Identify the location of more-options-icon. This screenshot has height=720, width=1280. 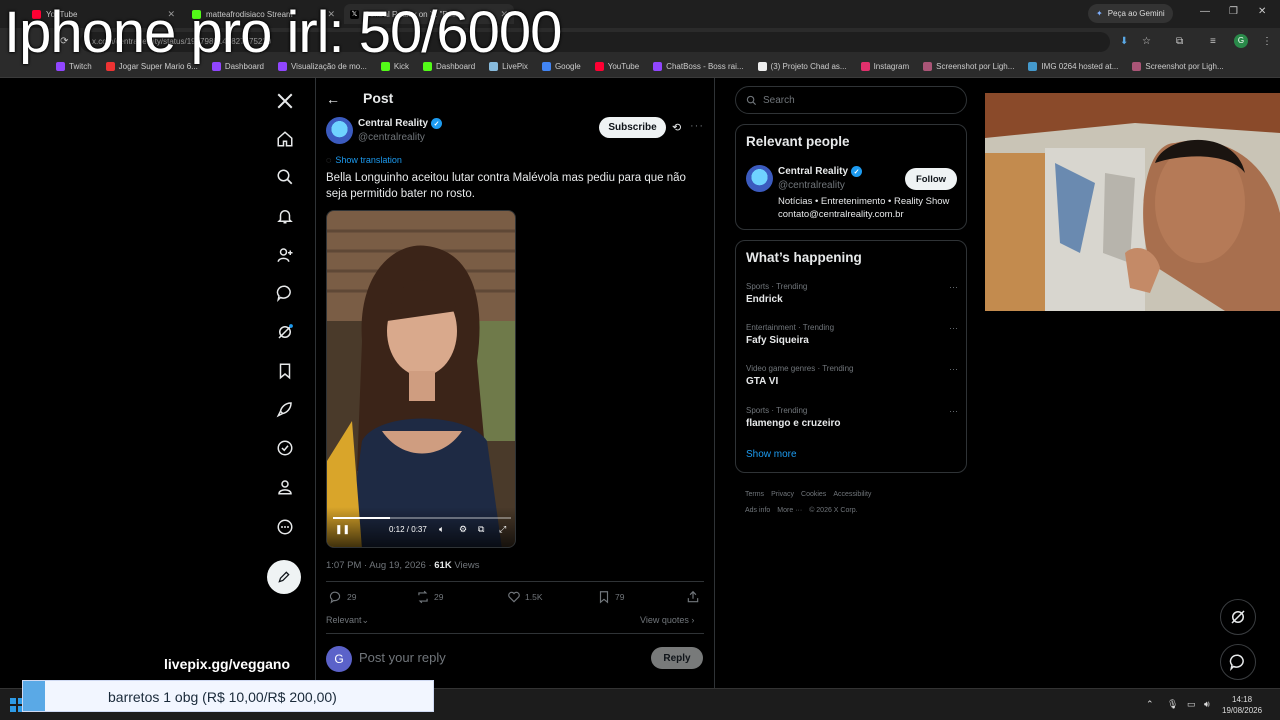
(285, 527).